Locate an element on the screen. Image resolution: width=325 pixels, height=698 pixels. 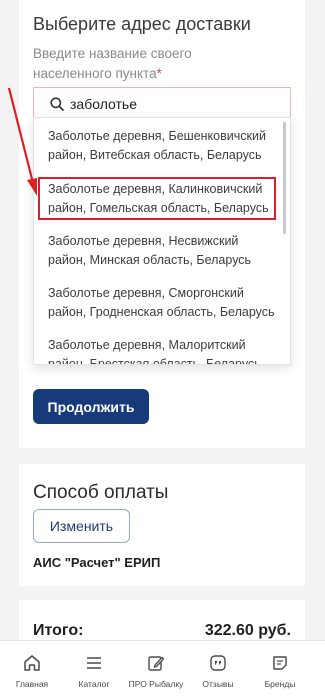
search-icon is located at coordinates (57, 104).